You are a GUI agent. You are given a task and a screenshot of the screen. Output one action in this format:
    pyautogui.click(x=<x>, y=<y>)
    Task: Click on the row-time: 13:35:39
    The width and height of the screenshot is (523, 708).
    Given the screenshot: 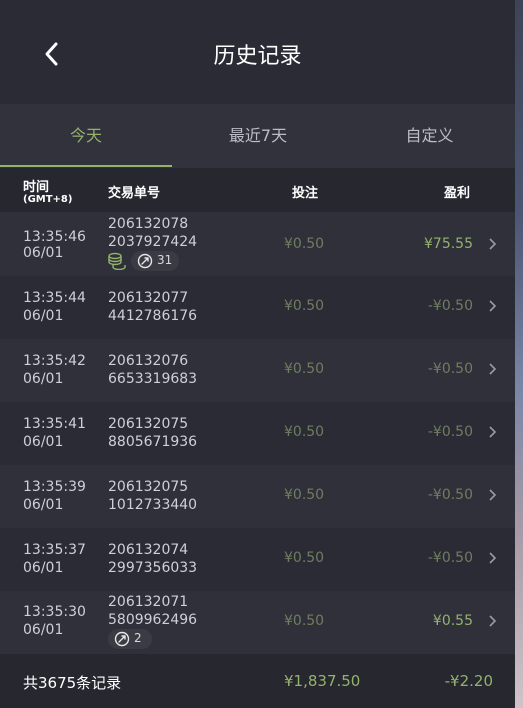 What is the action you would take?
    pyautogui.click(x=54, y=487)
    